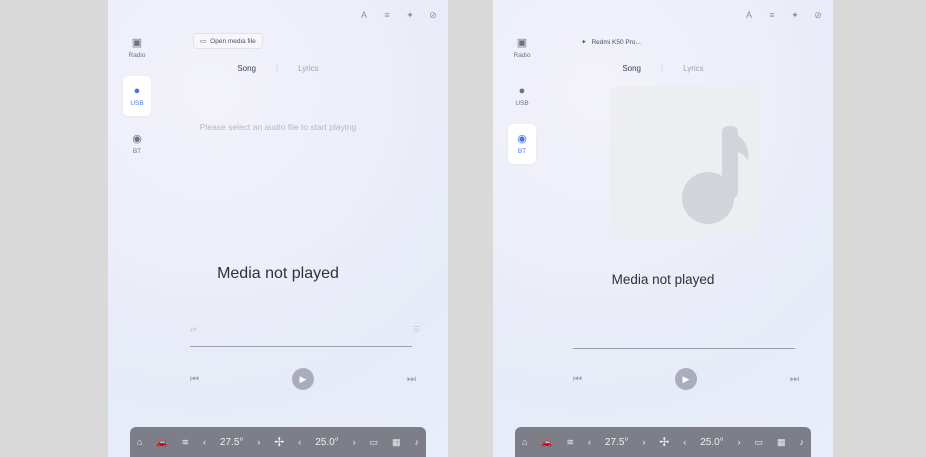  I want to click on music-note-icon, so click(715, 175).